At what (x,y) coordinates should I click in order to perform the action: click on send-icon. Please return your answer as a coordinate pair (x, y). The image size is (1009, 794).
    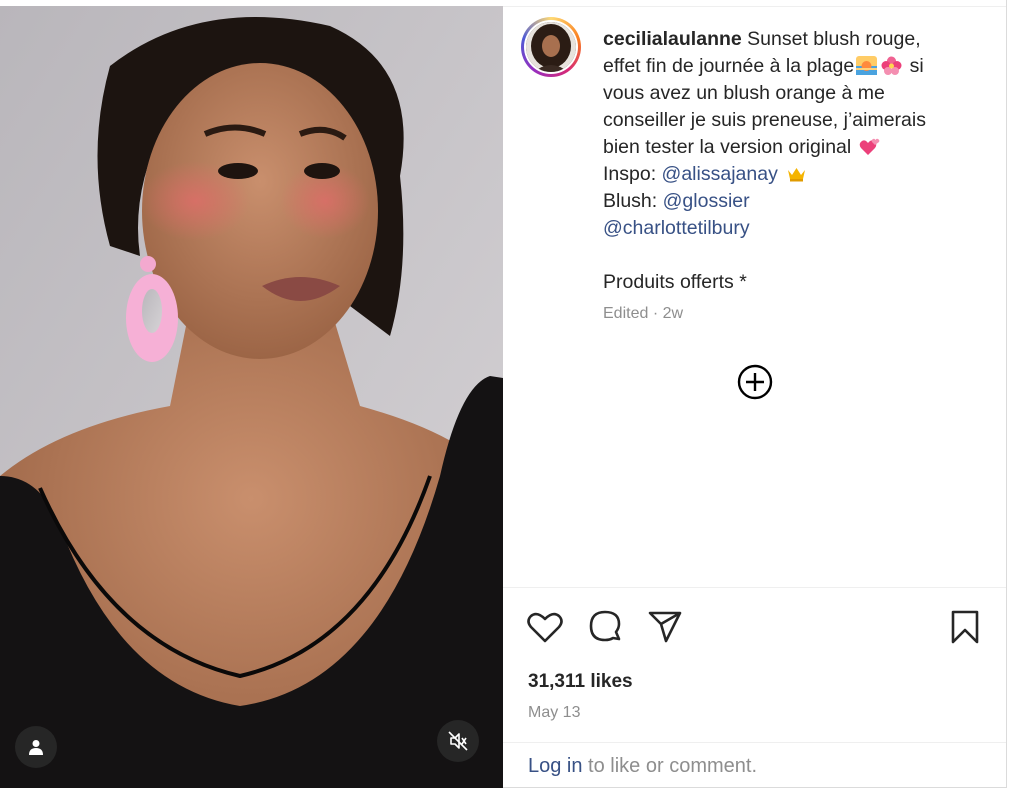
    Looking at the image, I should click on (665, 627).